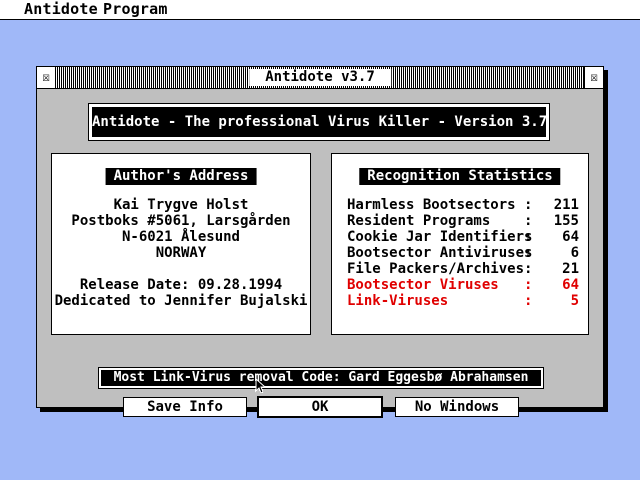 This screenshot has width=640, height=480. Describe the element at coordinates (566, 205) in the screenshot. I see `stat-value: 211` at that location.